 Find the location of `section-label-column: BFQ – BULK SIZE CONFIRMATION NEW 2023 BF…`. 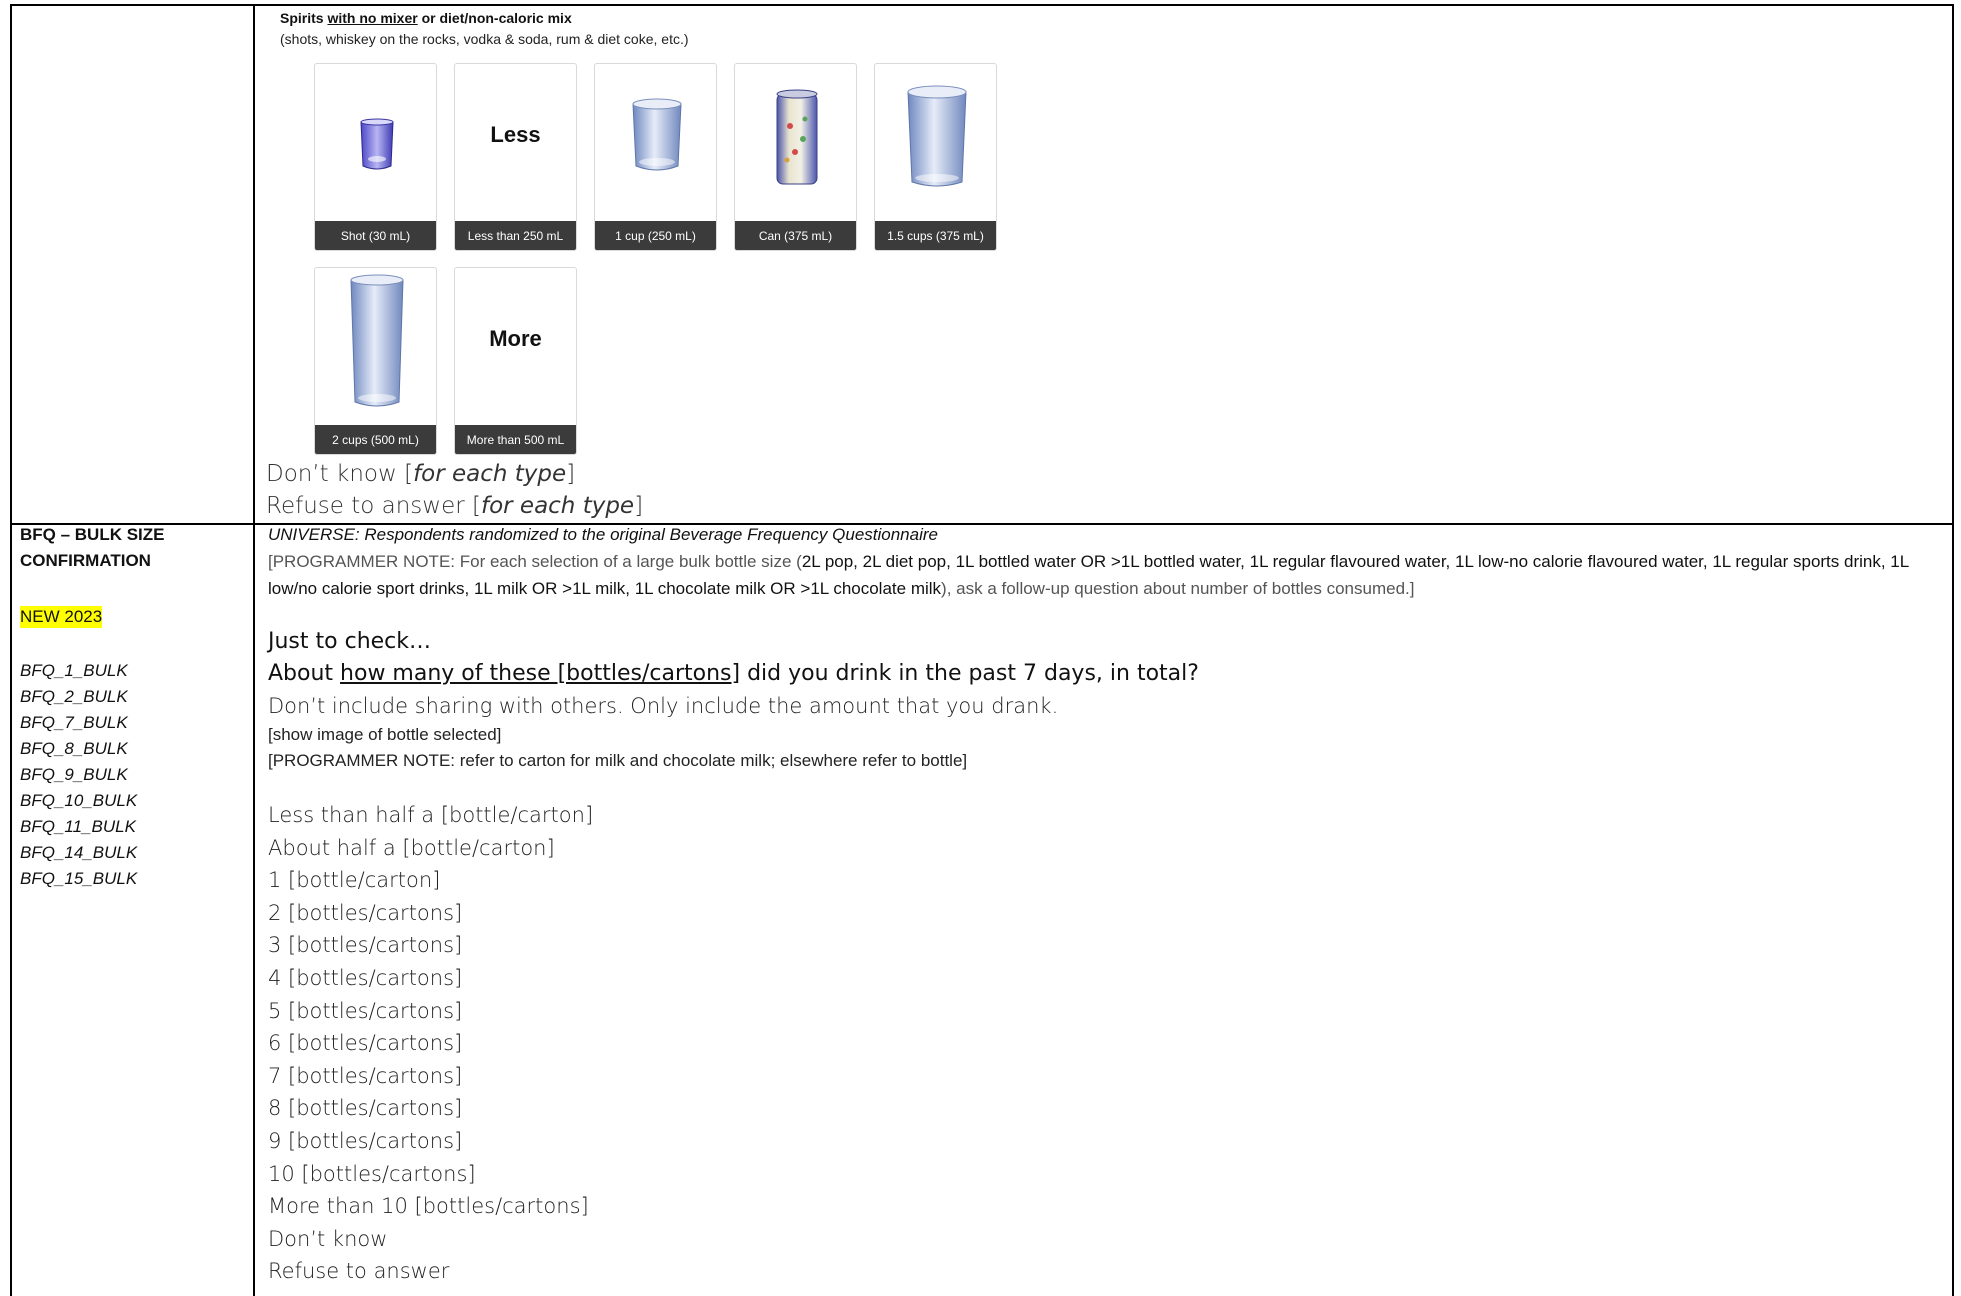

section-label-column: BFQ – BULK SIZE CONFIRMATION NEW 2023 BF… is located at coordinates (127, 707).